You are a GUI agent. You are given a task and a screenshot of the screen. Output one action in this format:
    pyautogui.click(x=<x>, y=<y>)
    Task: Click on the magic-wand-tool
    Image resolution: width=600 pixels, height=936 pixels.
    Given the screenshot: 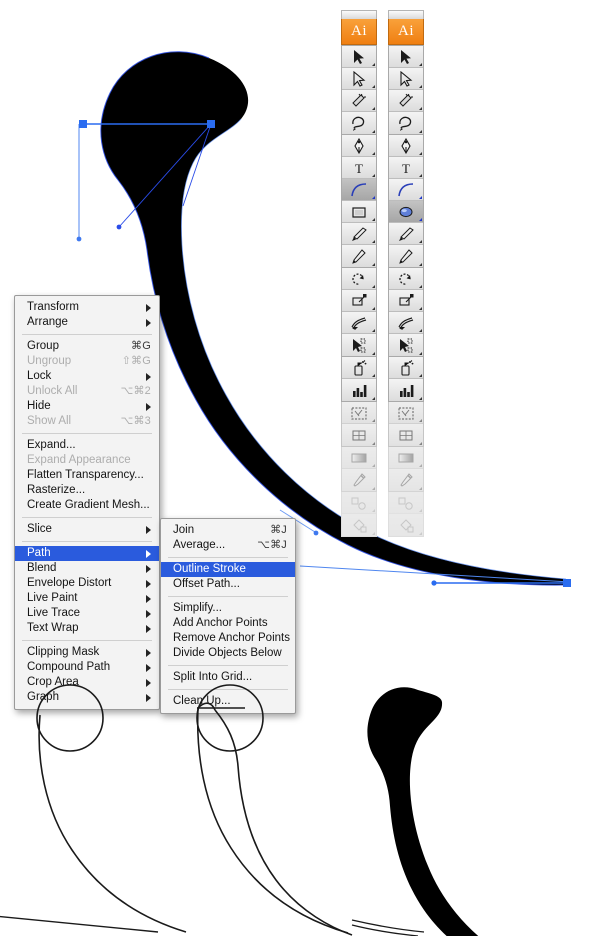 What is the action you would take?
    pyautogui.click(x=359, y=101)
    